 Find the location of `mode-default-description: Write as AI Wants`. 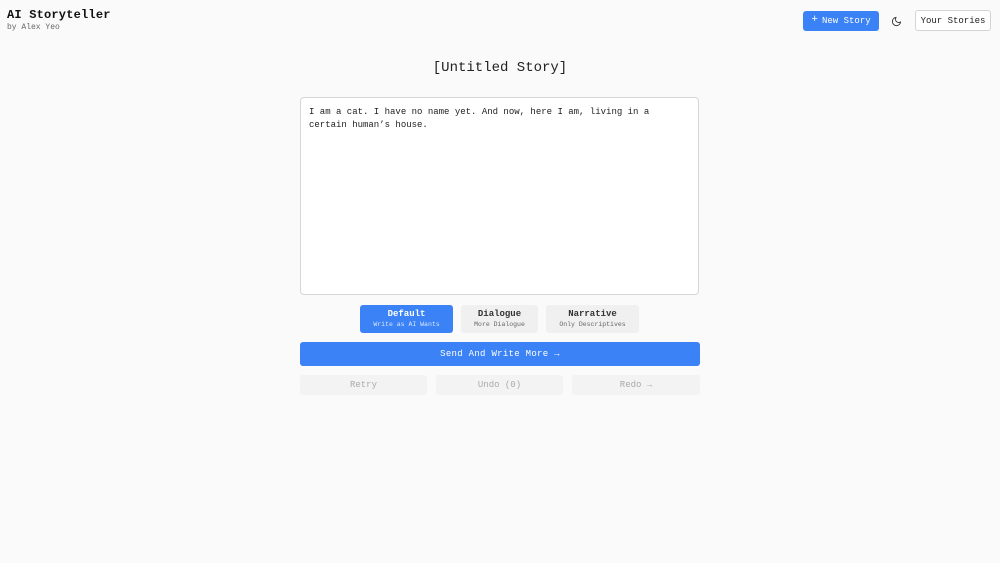

mode-default-description: Write as AI Wants is located at coordinates (406, 324).